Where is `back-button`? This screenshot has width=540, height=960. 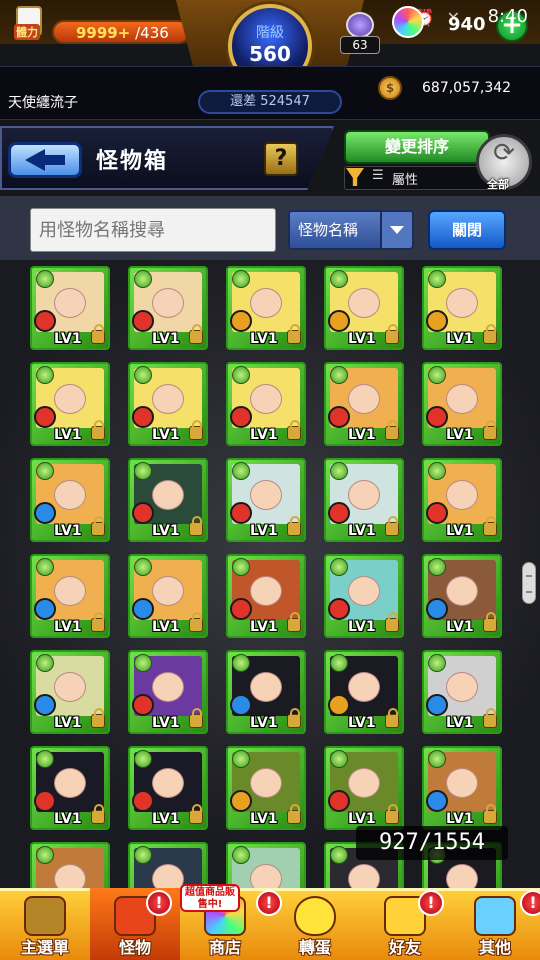
back-button is located at coordinates (45, 160).